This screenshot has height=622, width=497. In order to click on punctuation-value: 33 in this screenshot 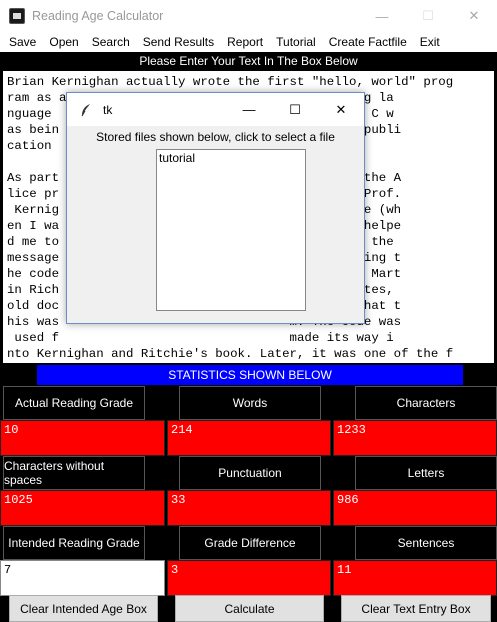, I will do `click(249, 508)`.